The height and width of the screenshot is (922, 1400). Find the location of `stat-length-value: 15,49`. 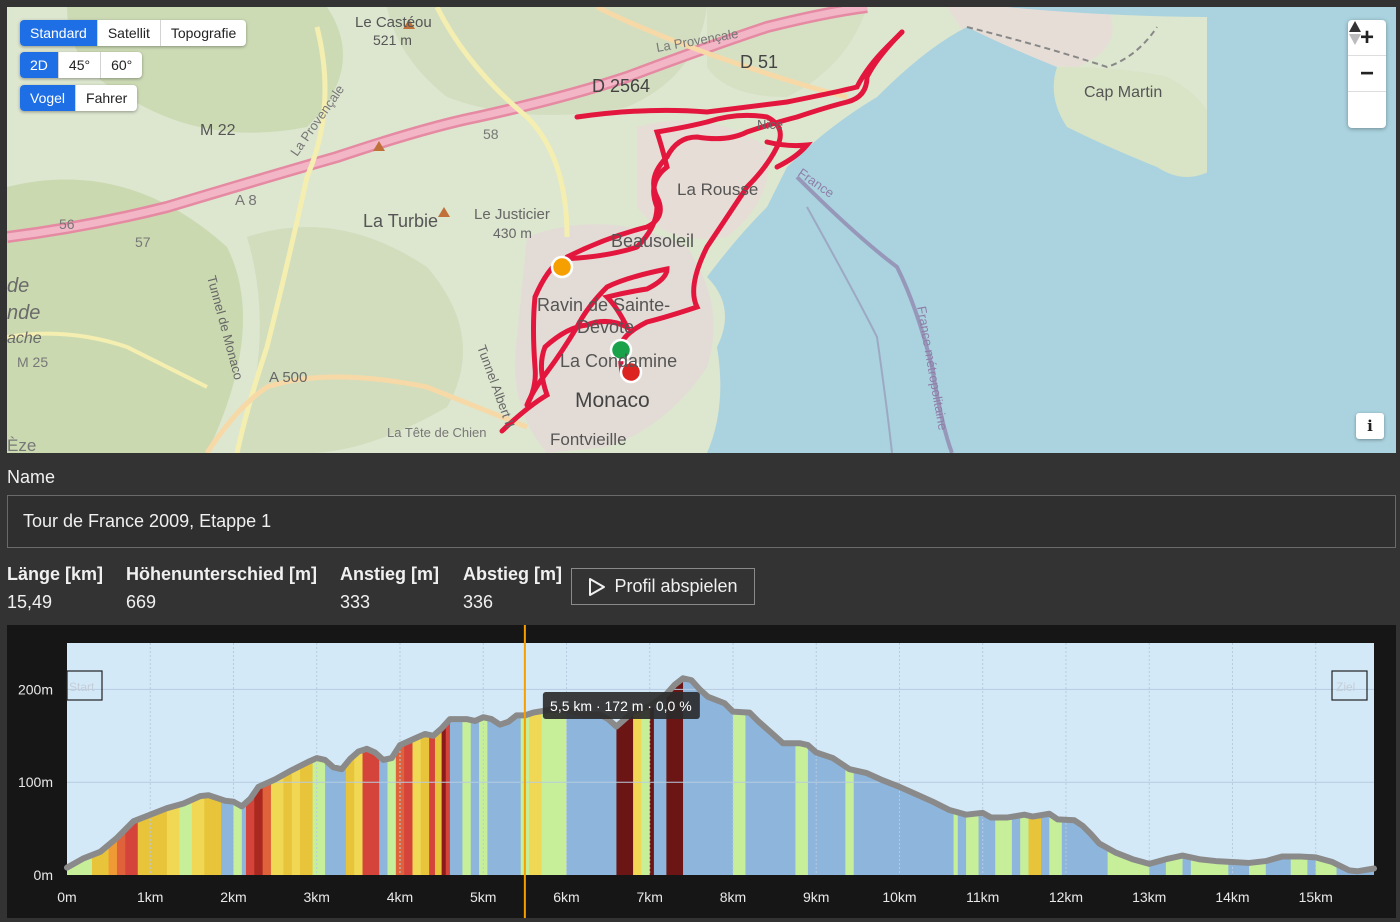

stat-length-value: 15,49 is located at coordinates (30, 602).